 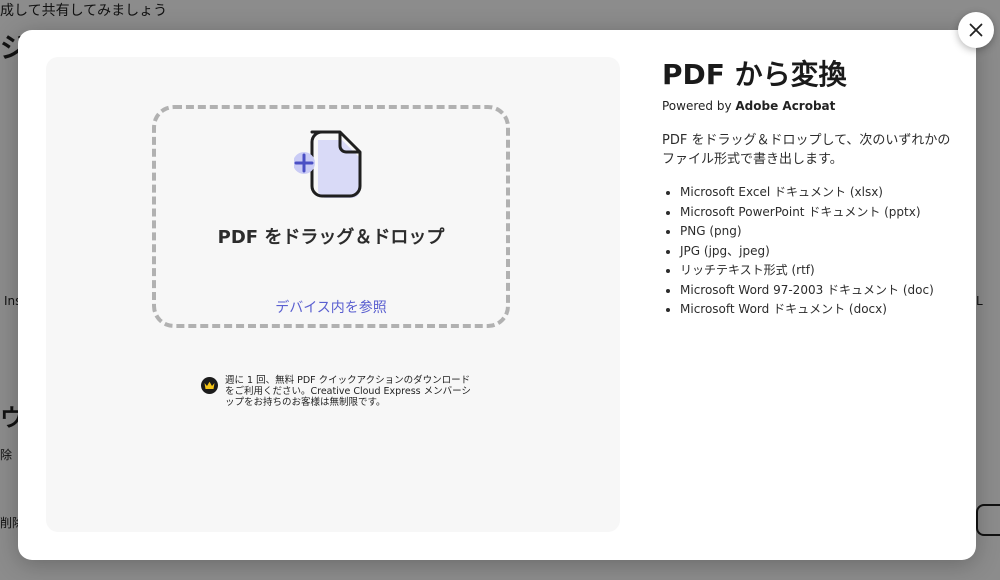 I want to click on format-item-docx: Microsoft Word ドキュメント (docx), so click(x=821, y=310).